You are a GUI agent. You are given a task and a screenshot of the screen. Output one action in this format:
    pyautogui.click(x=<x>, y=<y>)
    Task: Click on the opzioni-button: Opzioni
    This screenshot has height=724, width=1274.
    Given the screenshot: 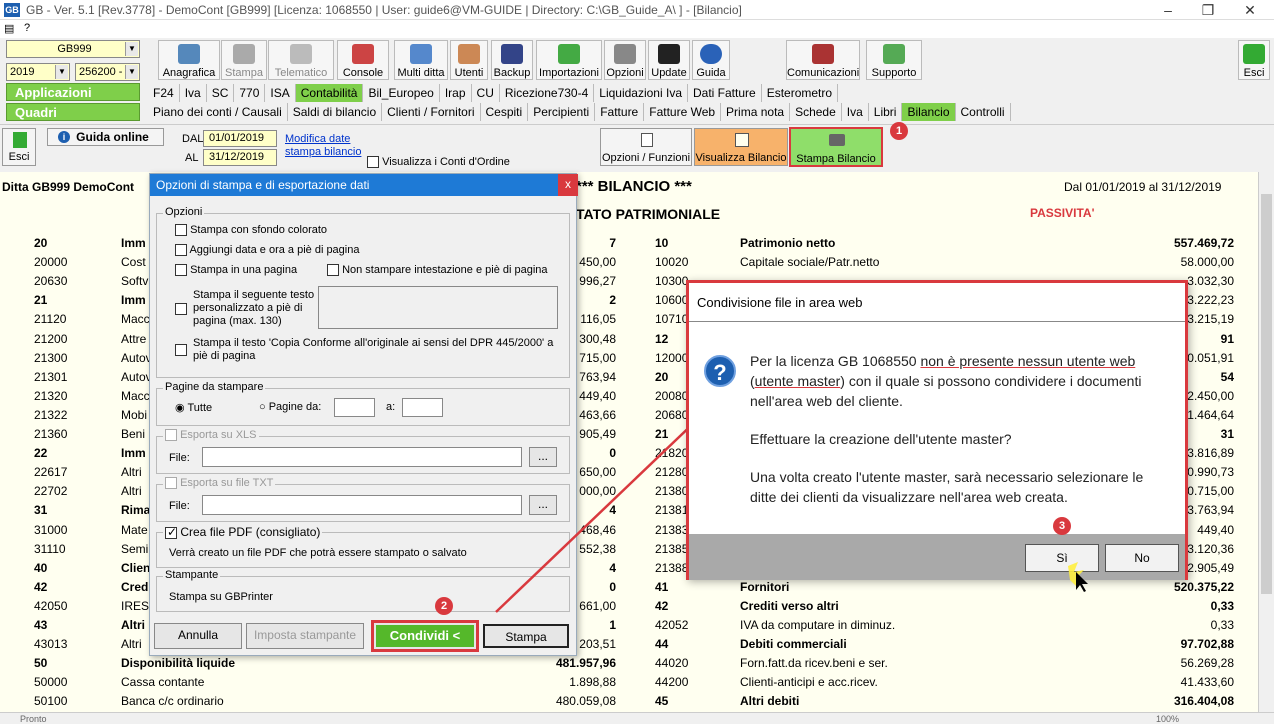 What is the action you would take?
    pyautogui.click(x=625, y=60)
    